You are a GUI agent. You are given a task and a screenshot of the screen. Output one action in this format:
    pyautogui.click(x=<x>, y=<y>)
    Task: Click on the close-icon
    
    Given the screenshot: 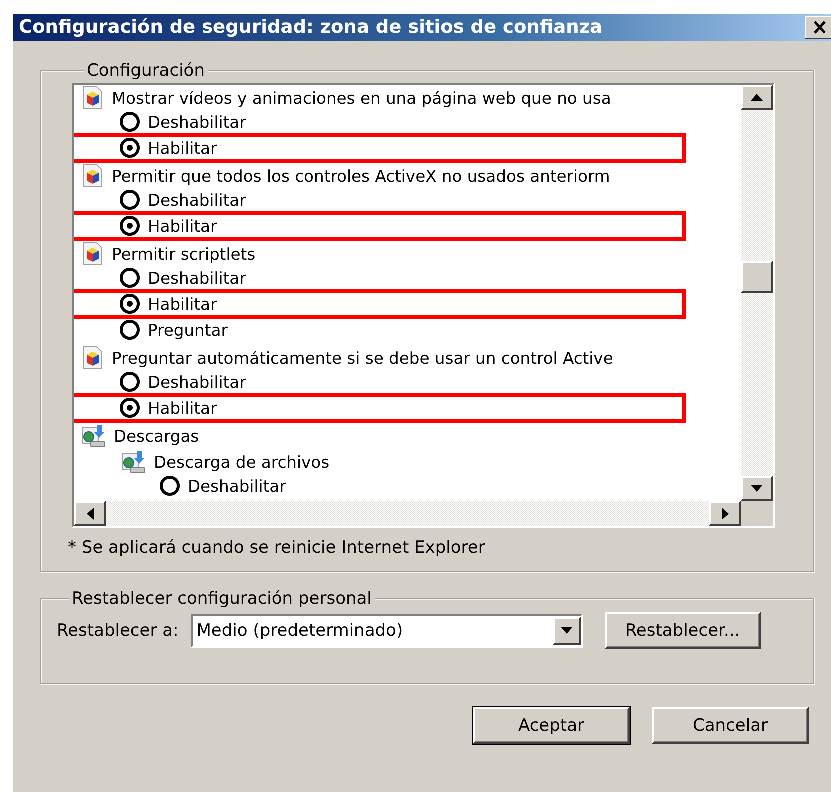 What is the action you would take?
    pyautogui.click(x=820, y=27)
    